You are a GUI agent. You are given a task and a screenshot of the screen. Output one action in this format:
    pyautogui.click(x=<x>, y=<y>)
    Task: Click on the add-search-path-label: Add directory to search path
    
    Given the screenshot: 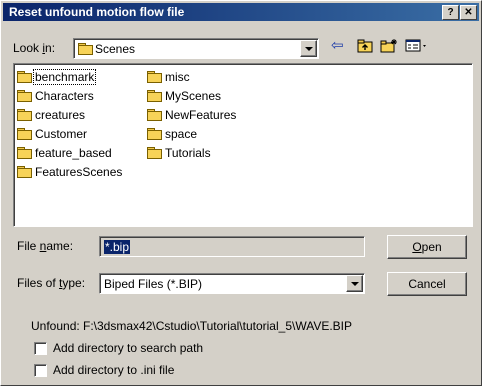 What is the action you would take?
    pyautogui.click(x=128, y=348)
    